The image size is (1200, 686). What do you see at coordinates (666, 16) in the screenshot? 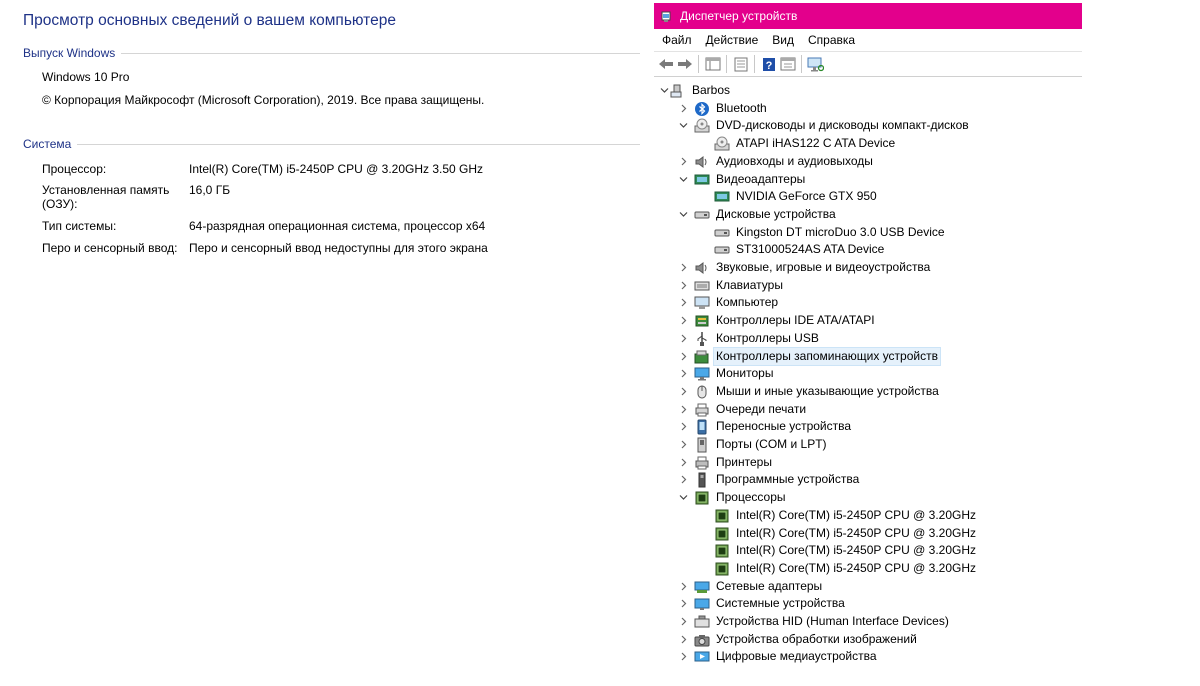
I see `device-manager-icon` at bounding box center [666, 16].